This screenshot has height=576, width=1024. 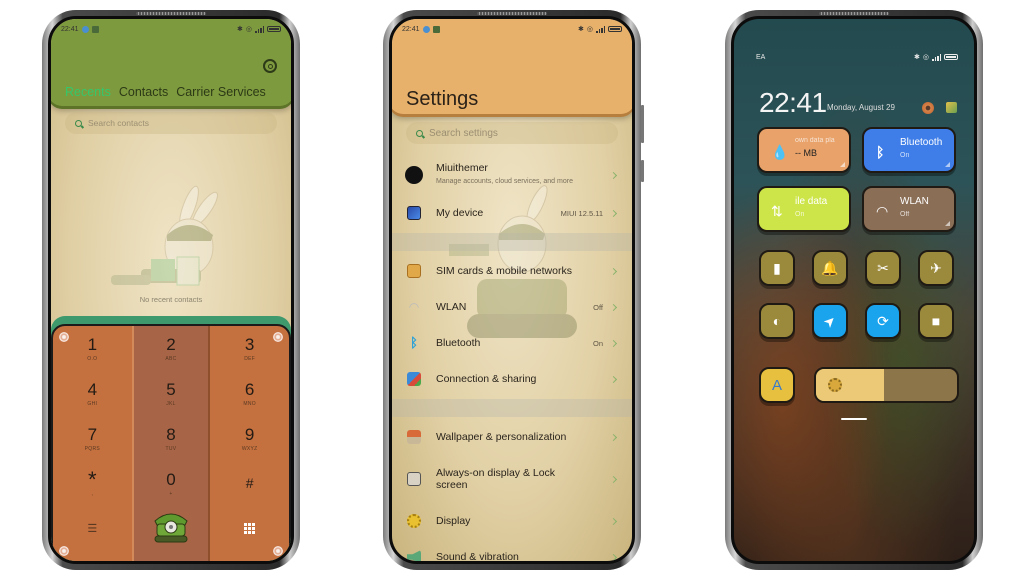 What do you see at coordinates (777, 321) in the screenshot?
I see `dark-mode-toggle: ◐` at bounding box center [777, 321].